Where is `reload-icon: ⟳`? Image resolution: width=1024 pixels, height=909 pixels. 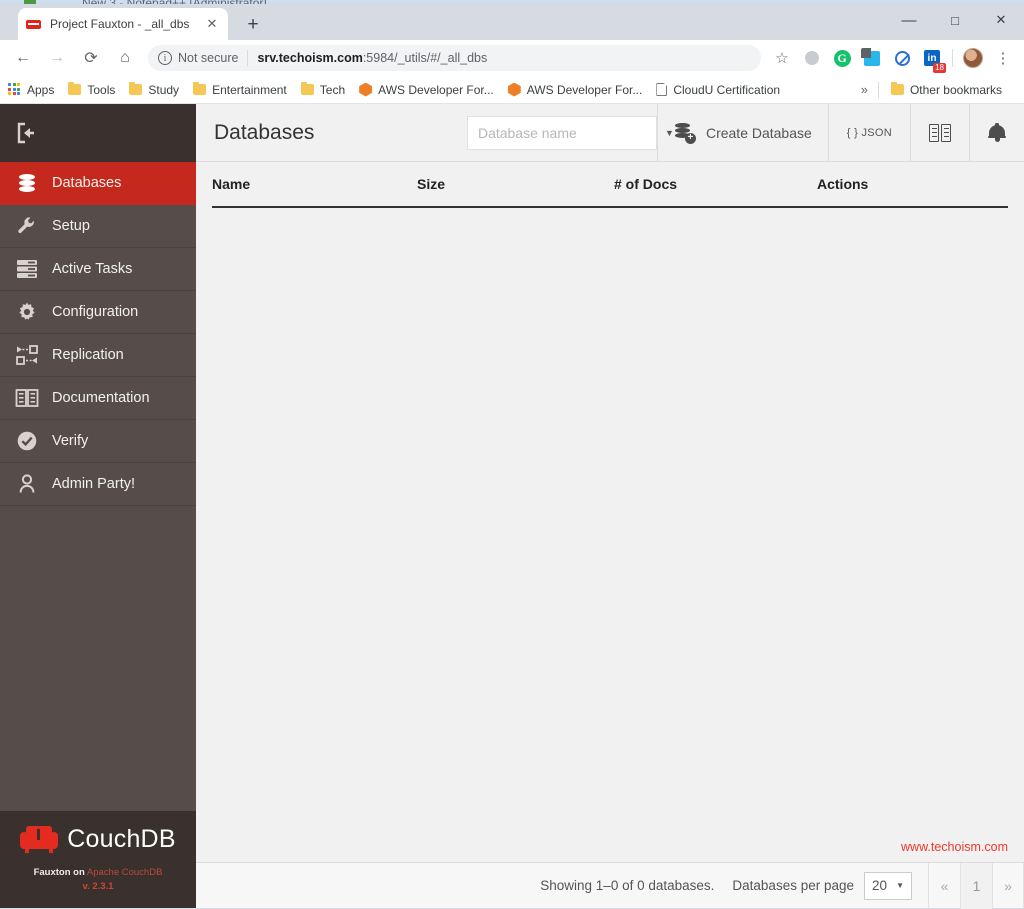
reload-icon: ⟳ is located at coordinates (91, 58).